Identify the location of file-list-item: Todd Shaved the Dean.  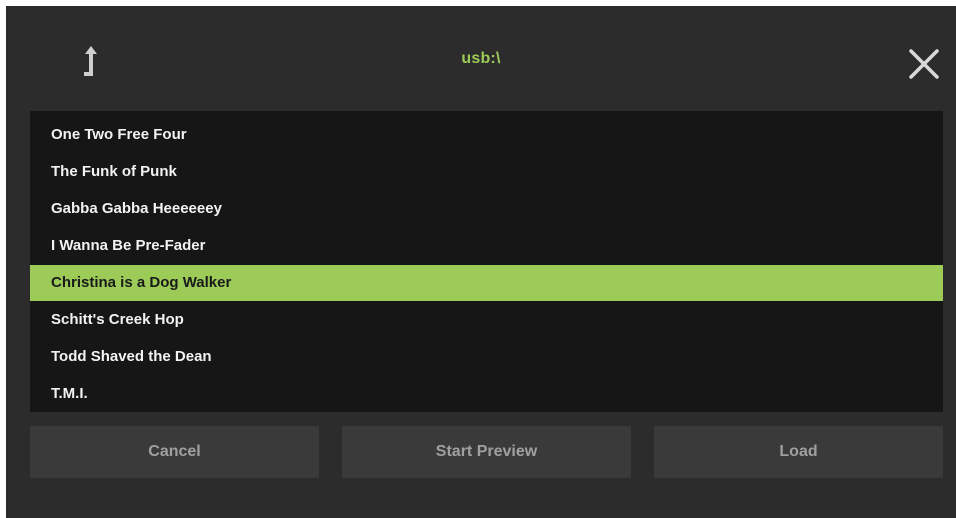
(486, 357).